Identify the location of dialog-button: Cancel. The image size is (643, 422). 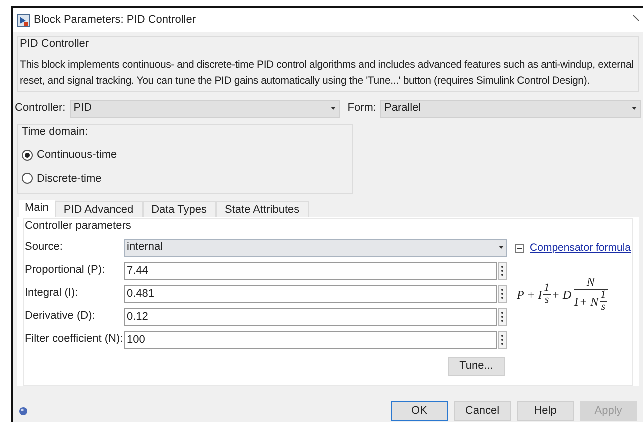
(482, 411).